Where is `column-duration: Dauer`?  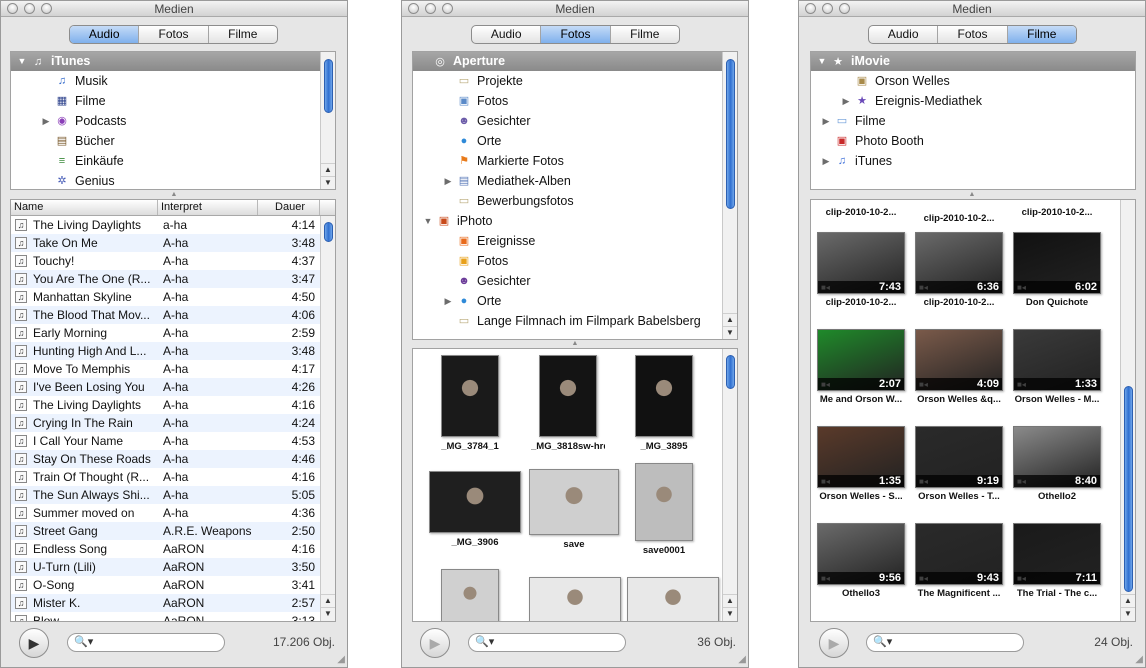
column-duration: Dauer is located at coordinates (289, 207).